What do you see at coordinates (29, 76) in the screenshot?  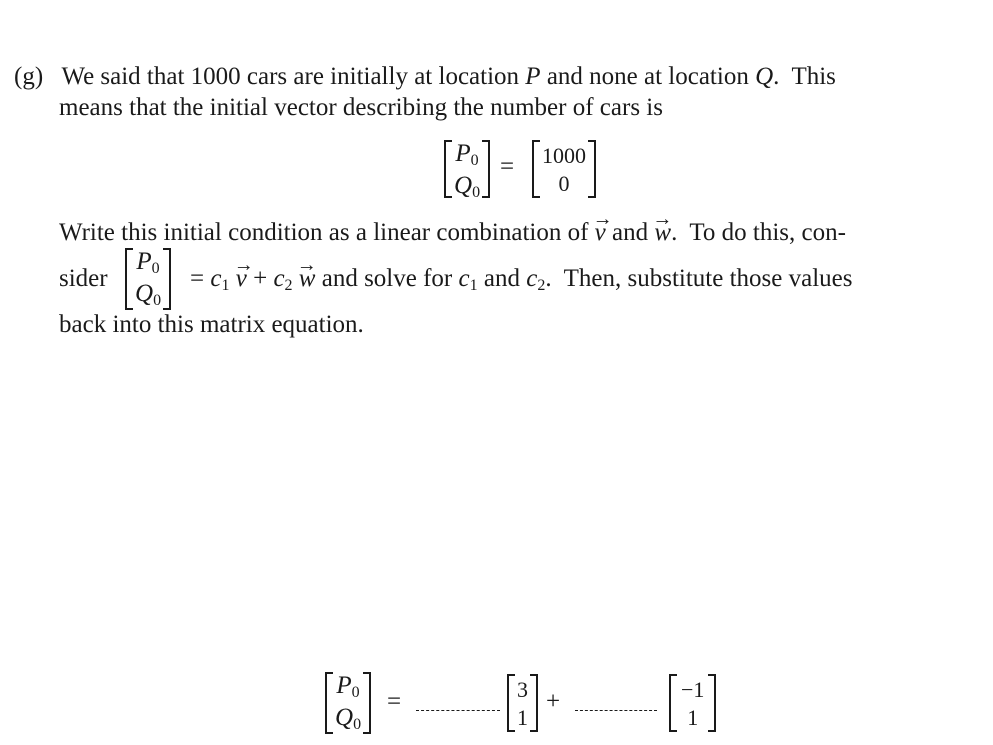 I see `problem-label: (g)` at bounding box center [29, 76].